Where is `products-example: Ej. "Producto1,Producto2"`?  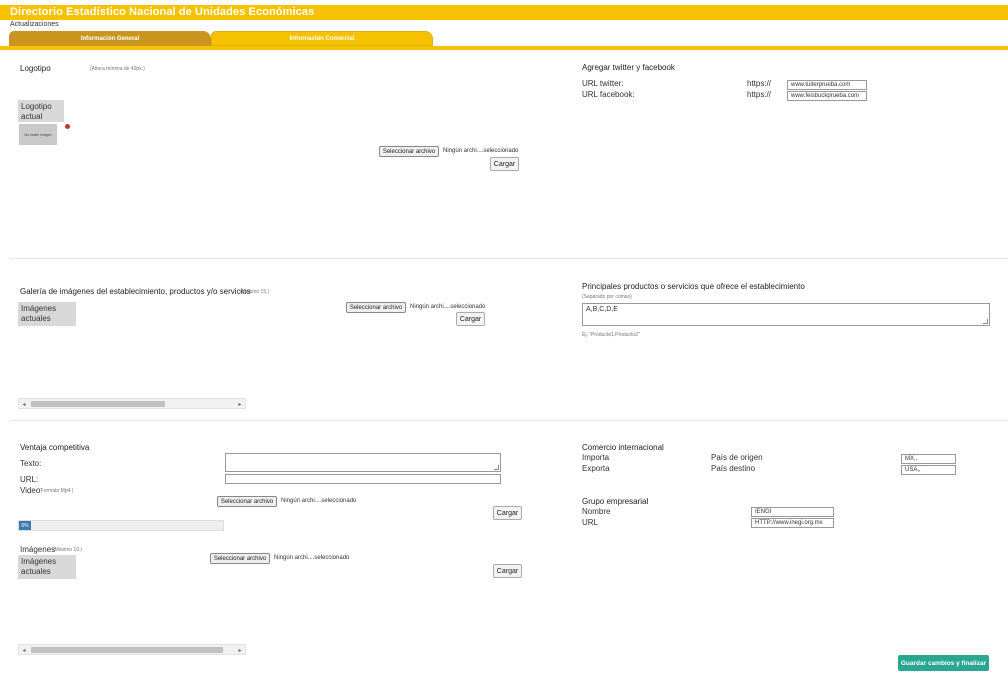
products-example: Ej. "Producto1,Producto2" is located at coordinates (611, 335).